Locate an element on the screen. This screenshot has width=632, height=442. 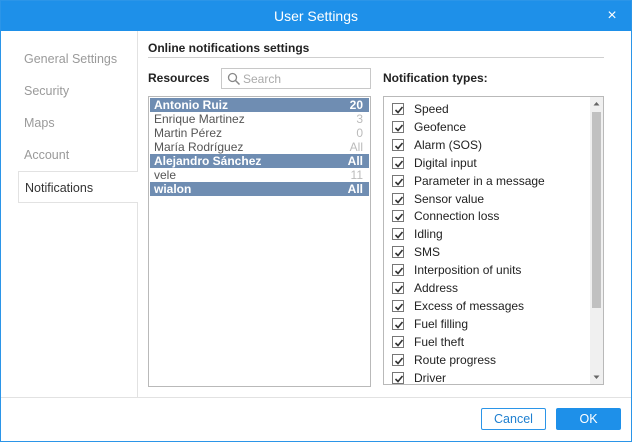
notification-type-item: Excess of messages is located at coordinates (490, 306).